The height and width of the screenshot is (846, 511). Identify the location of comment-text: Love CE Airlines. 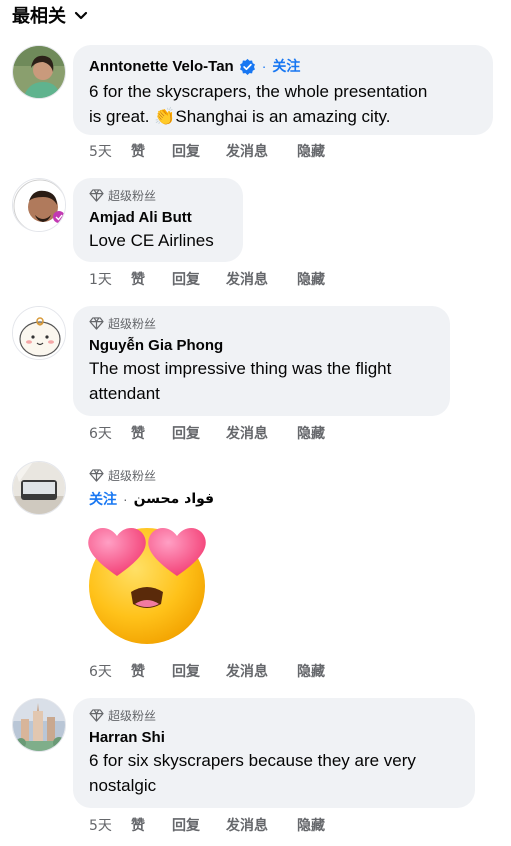
(151, 240).